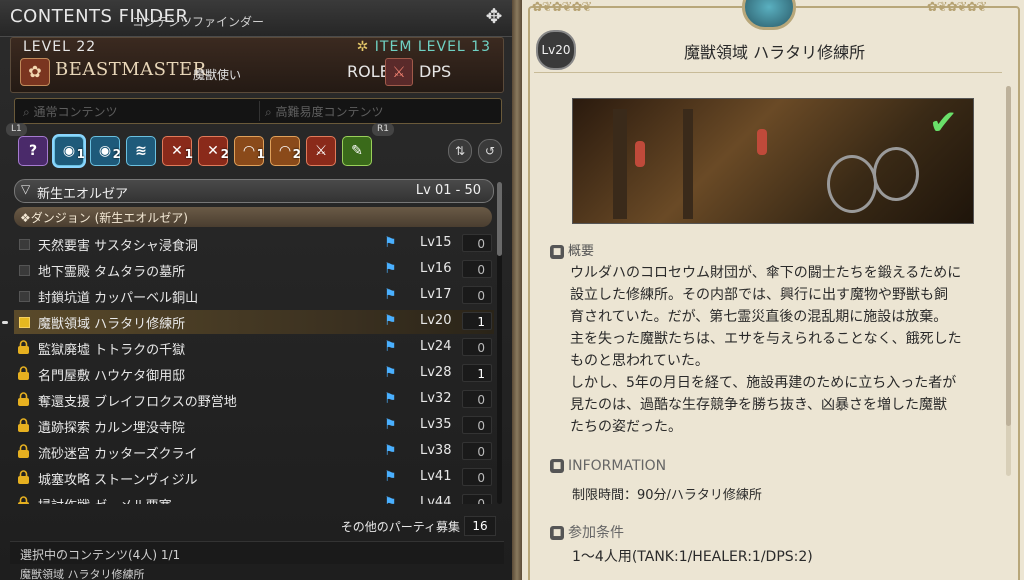 The image size is (1024, 580). What do you see at coordinates (357, 151) in the screenshot?
I see `gold-saucer-icon: ✎` at bounding box center [357, 151].